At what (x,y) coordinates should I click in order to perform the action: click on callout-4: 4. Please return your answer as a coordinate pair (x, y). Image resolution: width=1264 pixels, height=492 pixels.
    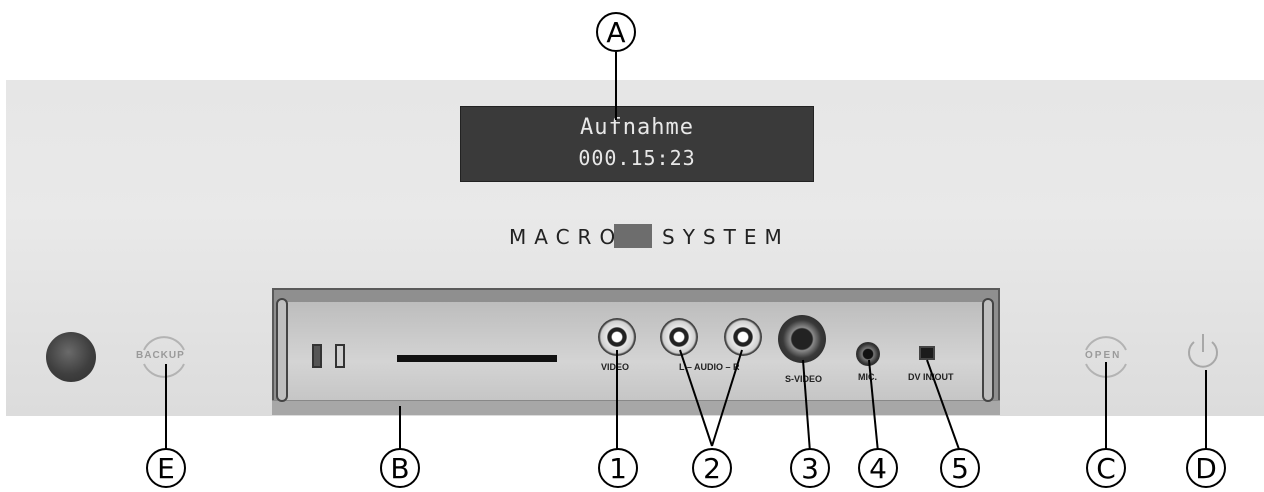
    Looking at the image, I should click on (878, 468).